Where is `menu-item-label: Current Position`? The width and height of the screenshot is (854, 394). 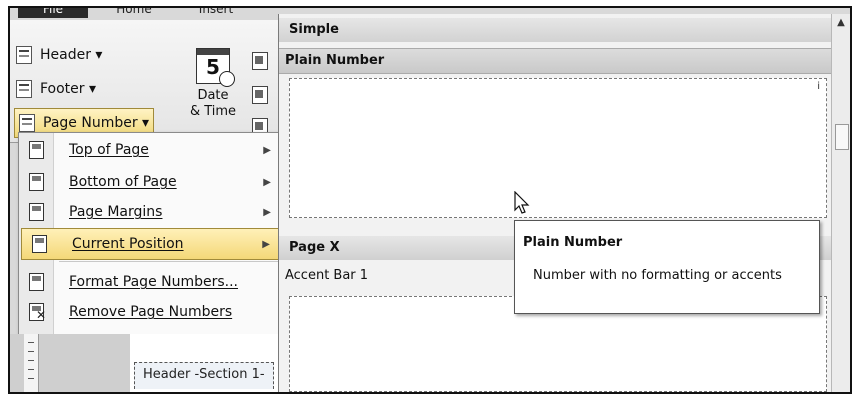
menu-item-label: Current Position is located at coordinates (128, 244).